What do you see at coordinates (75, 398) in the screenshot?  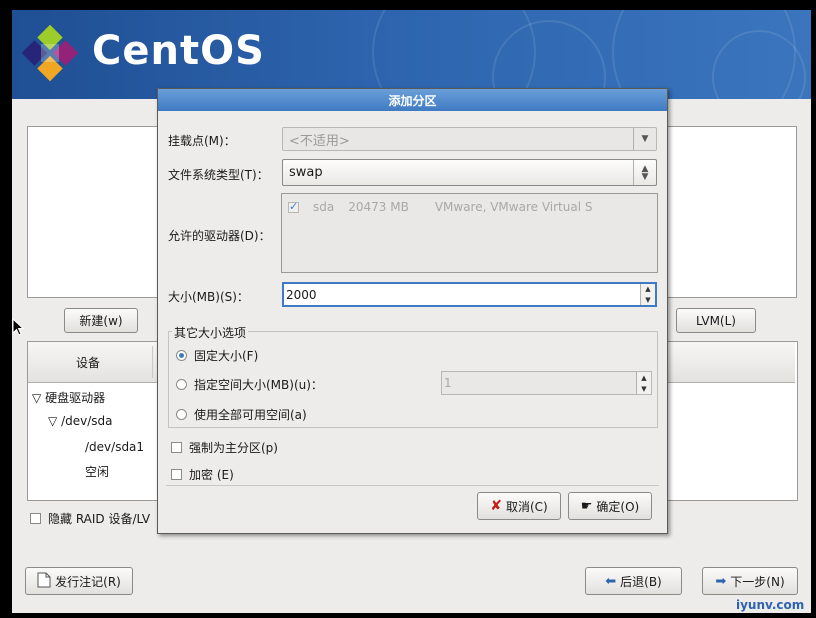 I see `tree-label: 硬盘驱动器` at bounding box center [75, 398].